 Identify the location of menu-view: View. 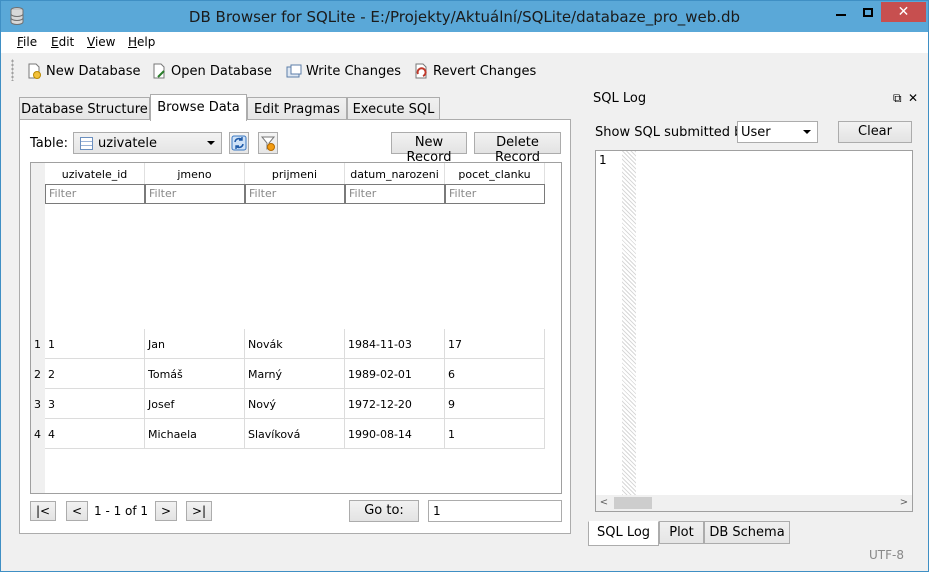
(101, 42).